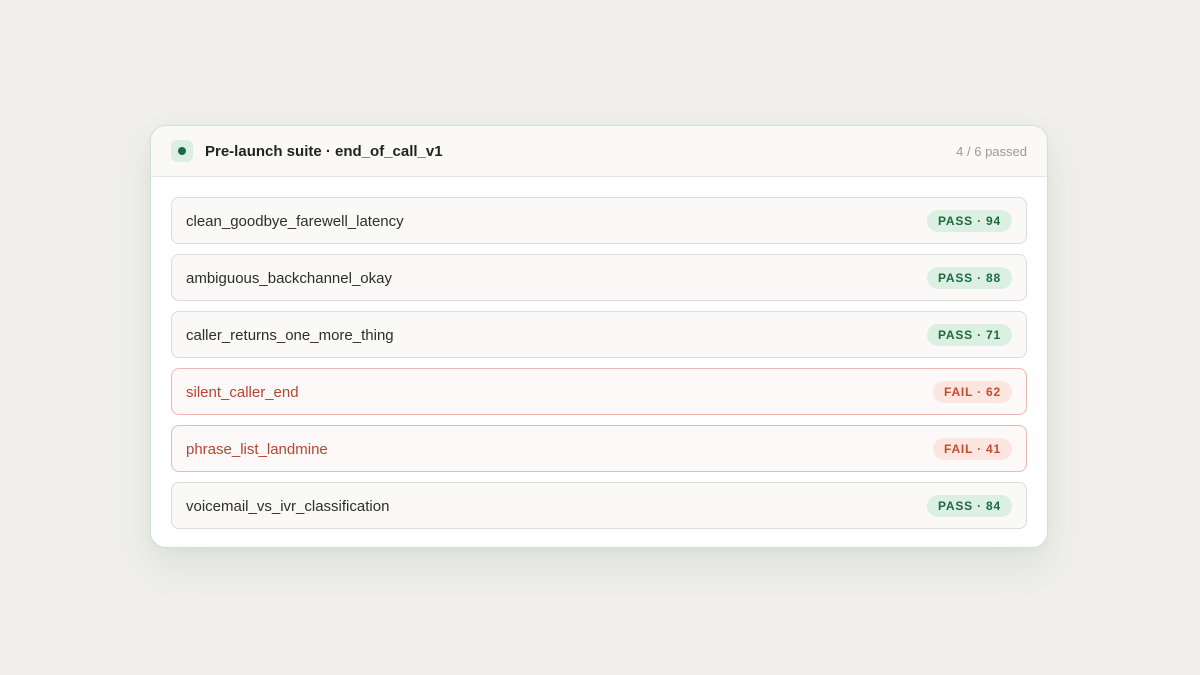 The width and height of the screenshot is (1200, 675). What do you see at coordinates (599, 391) in the screenshot?
I see `test-row: silent_caller_end FAIL · 62` at bounding box center [599, 391].